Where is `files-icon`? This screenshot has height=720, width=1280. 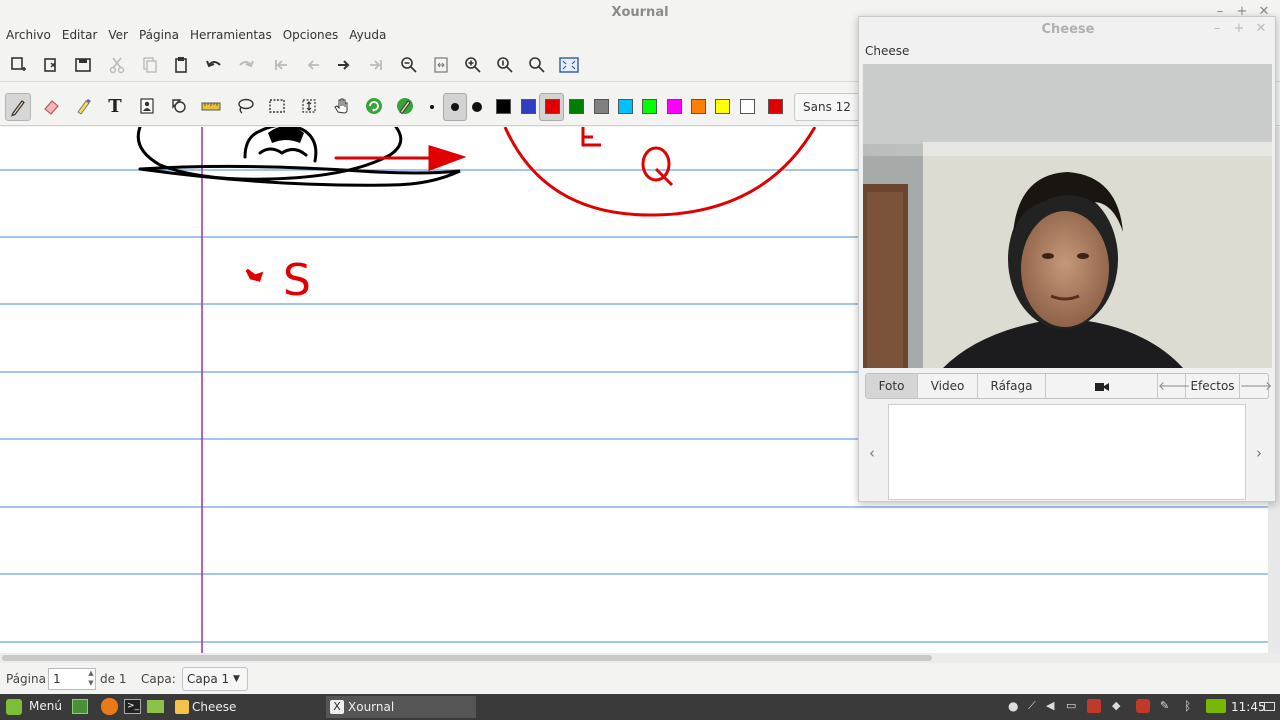
files-icon is located at coordinates (155, 706).